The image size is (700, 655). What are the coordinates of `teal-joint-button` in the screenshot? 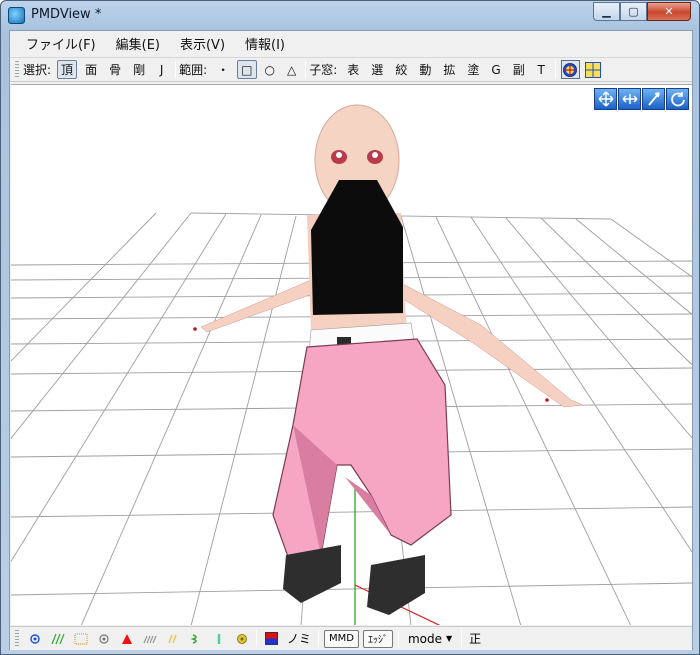 It's located at (218, 639).